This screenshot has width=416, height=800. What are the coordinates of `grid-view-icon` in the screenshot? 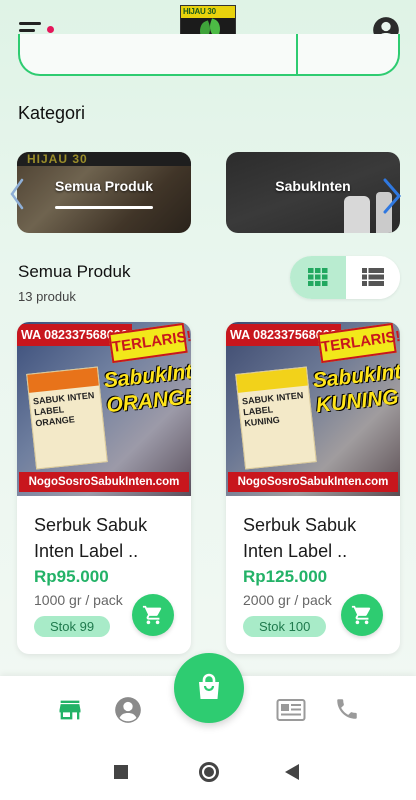 It's located at (318, 277).